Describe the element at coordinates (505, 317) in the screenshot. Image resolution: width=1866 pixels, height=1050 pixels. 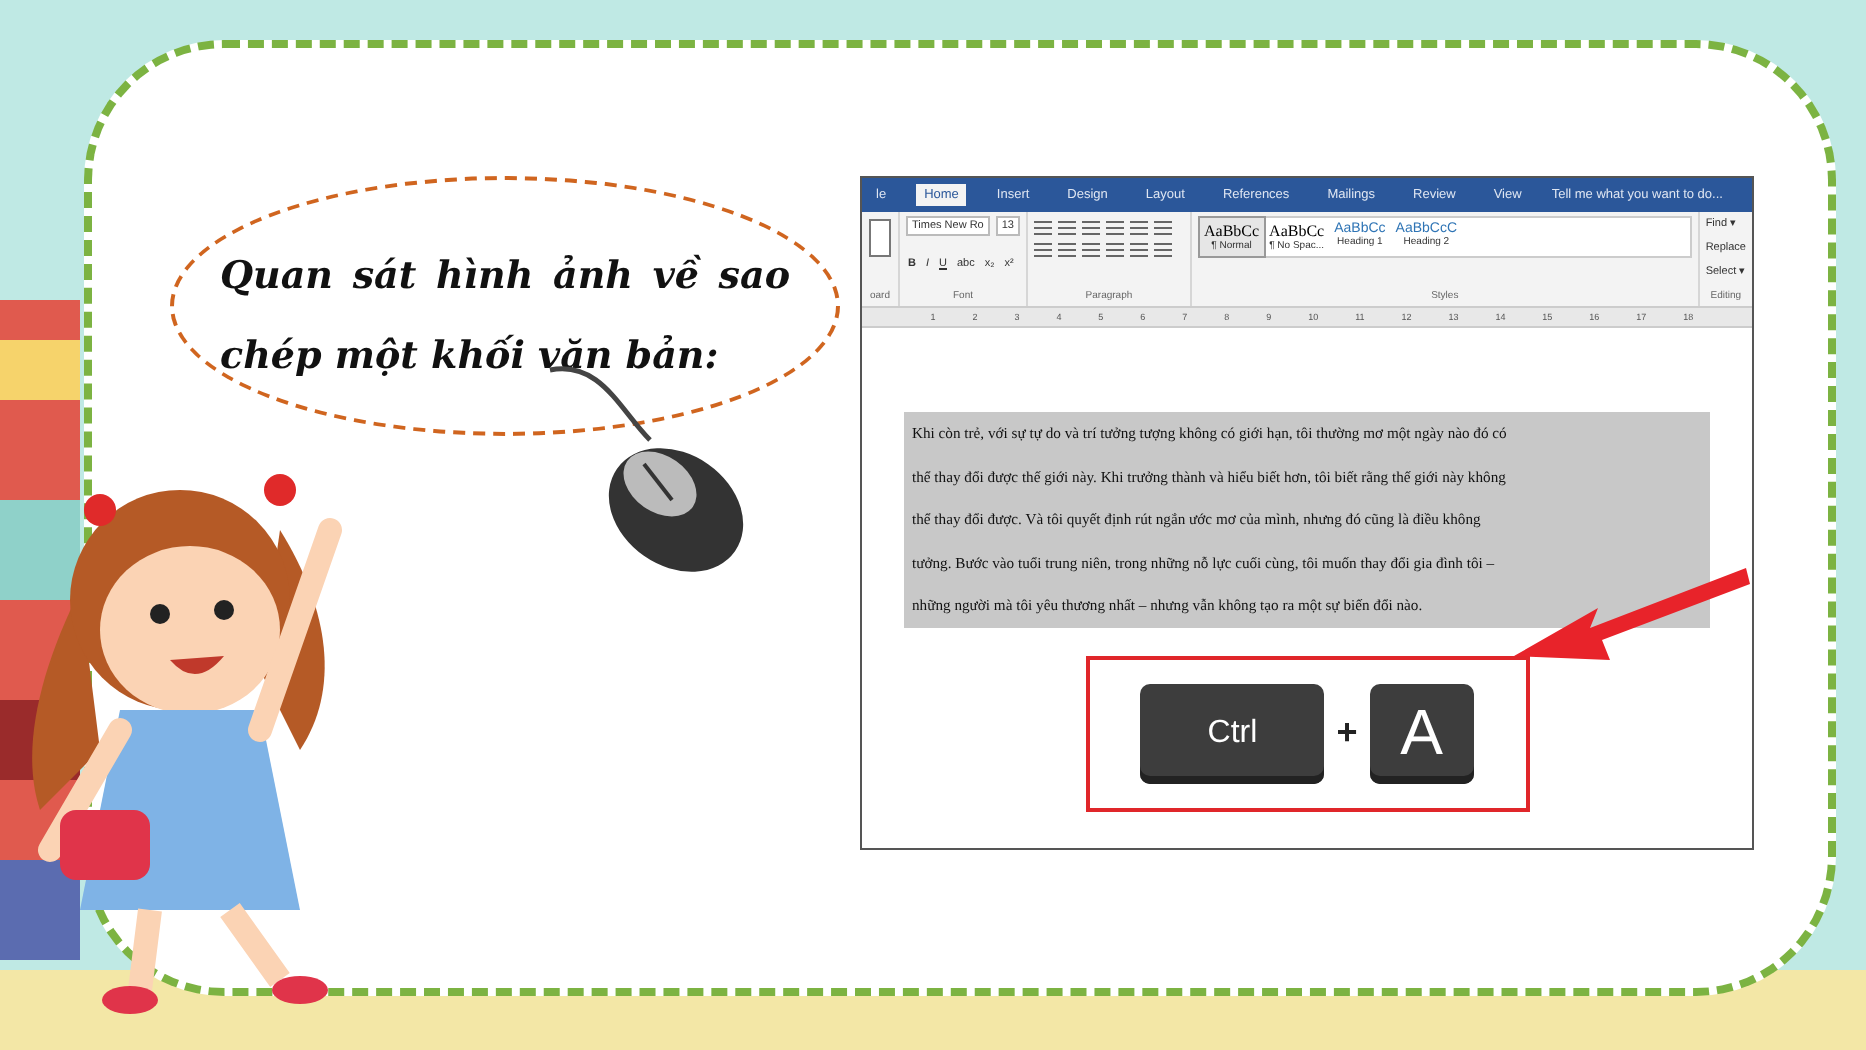
I see `bubble-text: Quan sát hình ảnh về sao chép một khối văn bản:` at that location.